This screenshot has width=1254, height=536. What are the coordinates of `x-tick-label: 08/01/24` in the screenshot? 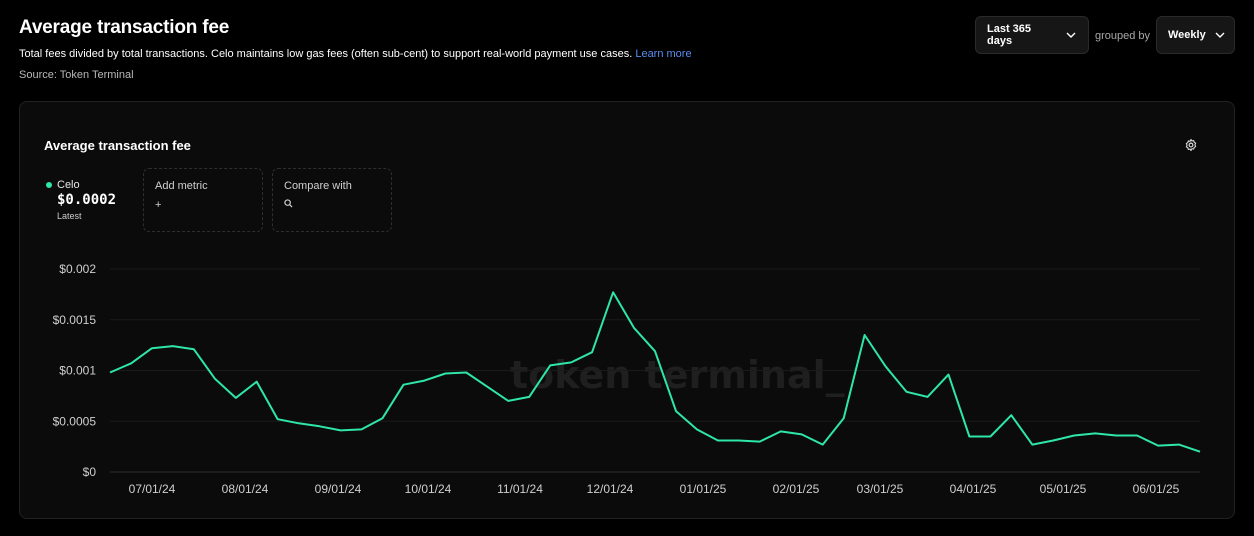 It's located at (245, 489).